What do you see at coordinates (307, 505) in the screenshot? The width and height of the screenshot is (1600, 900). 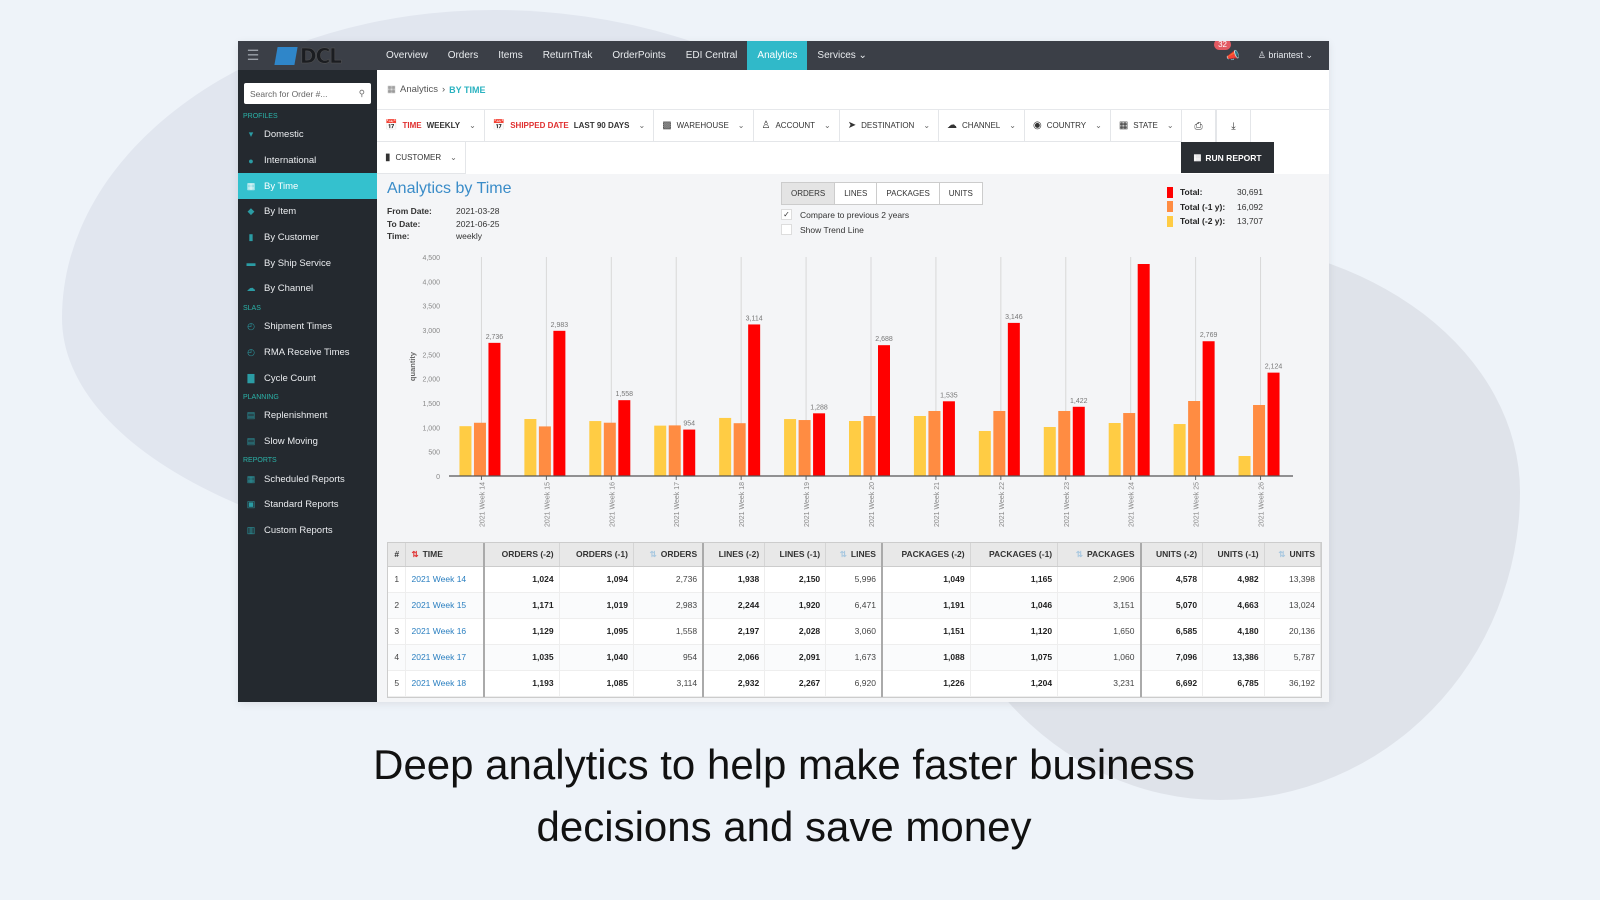 I see `sidebar-item-standard-reports: ▣ Standard Reports` at bounding box center [307, 505].